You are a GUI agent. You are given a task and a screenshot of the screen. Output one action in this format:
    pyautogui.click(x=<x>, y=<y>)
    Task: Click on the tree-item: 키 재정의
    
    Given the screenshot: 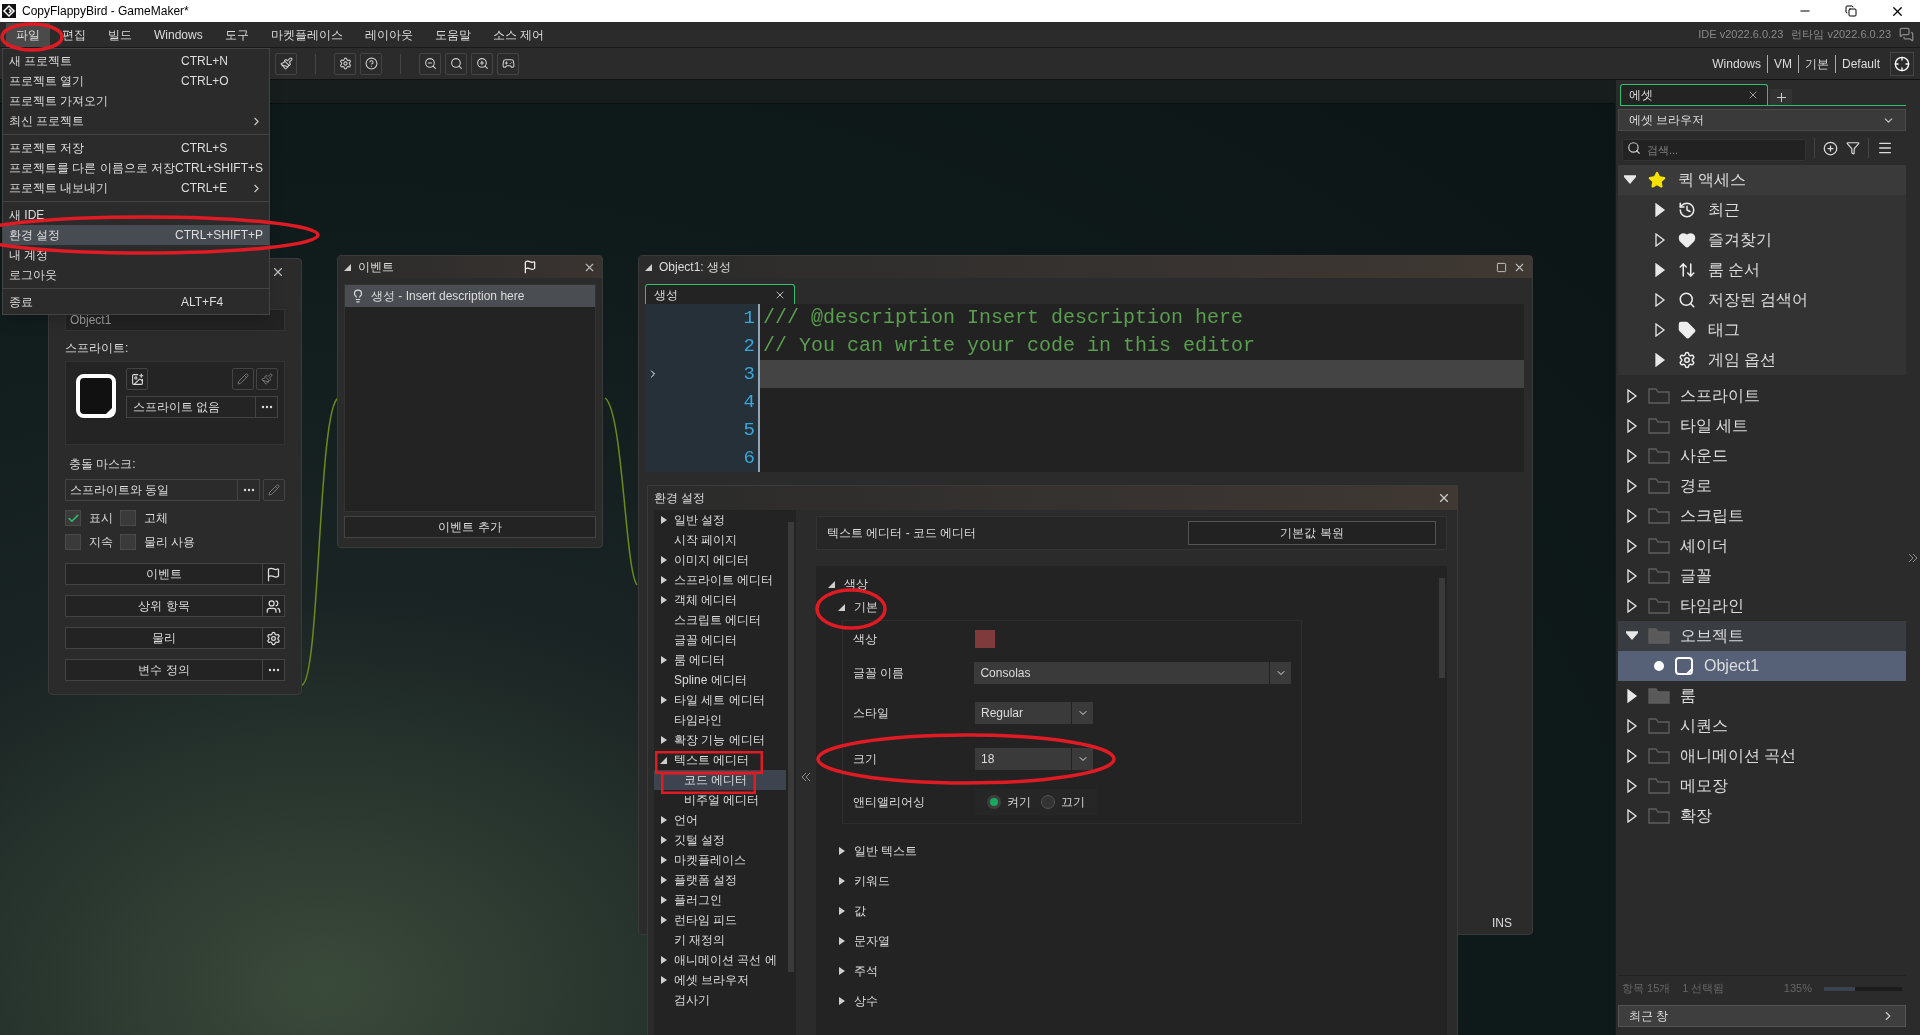 What is the action you would take?
    pyautogui.click(x=720, y=940)
    